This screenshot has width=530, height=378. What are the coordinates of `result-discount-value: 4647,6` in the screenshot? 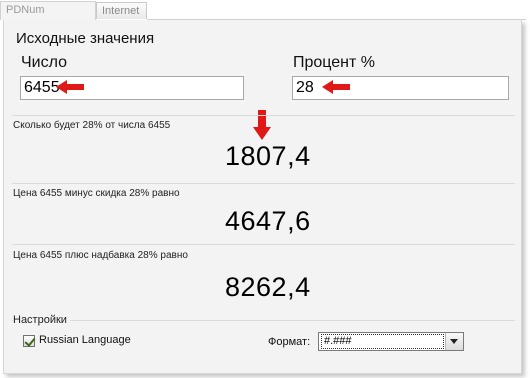 It's located at (268, 221).